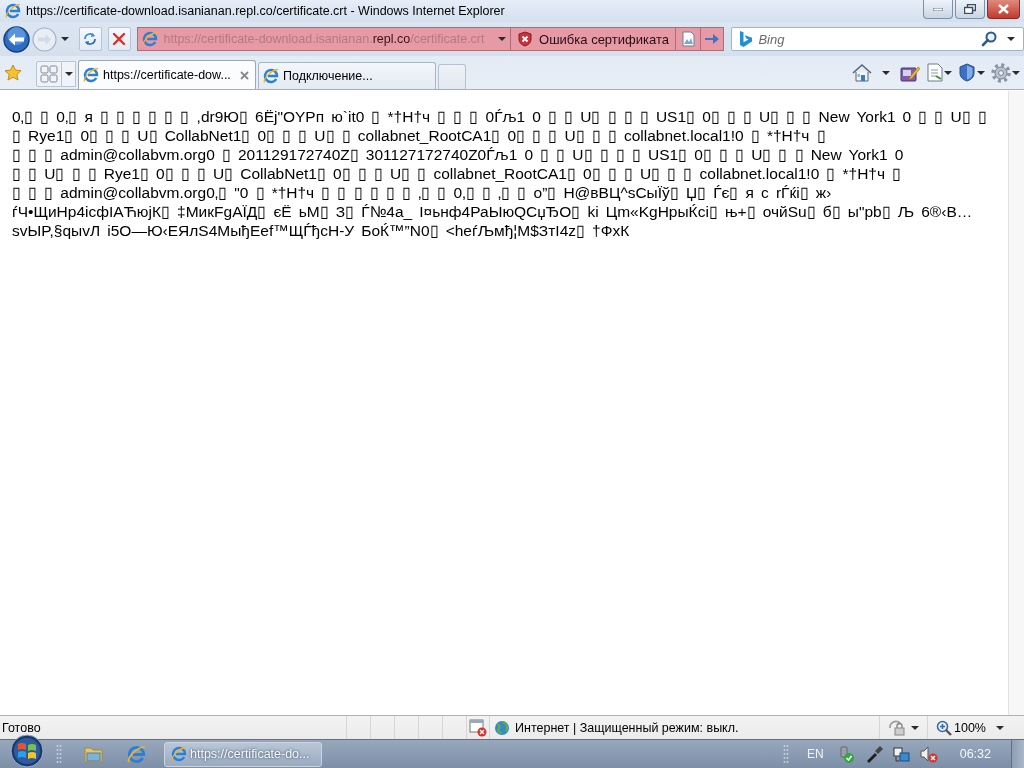 The width and height of the screenshot is (1024, 768). Describe the element at coordinates (457, 173) in the screenshot. I see `text-line: ▯ ▯ U▯ ▯ ▯ Rye1▯ 0▯ ▯ ▯ U▯ CollabNet1▯ 0▯ ▯ ▯ U▯ ▯ collabnet_RootCA1▯ 0▯ ▯ ▯ U▯ ▯ ▯ collabnet.local1!0 ▯ *†H†ч ▯` at that location.